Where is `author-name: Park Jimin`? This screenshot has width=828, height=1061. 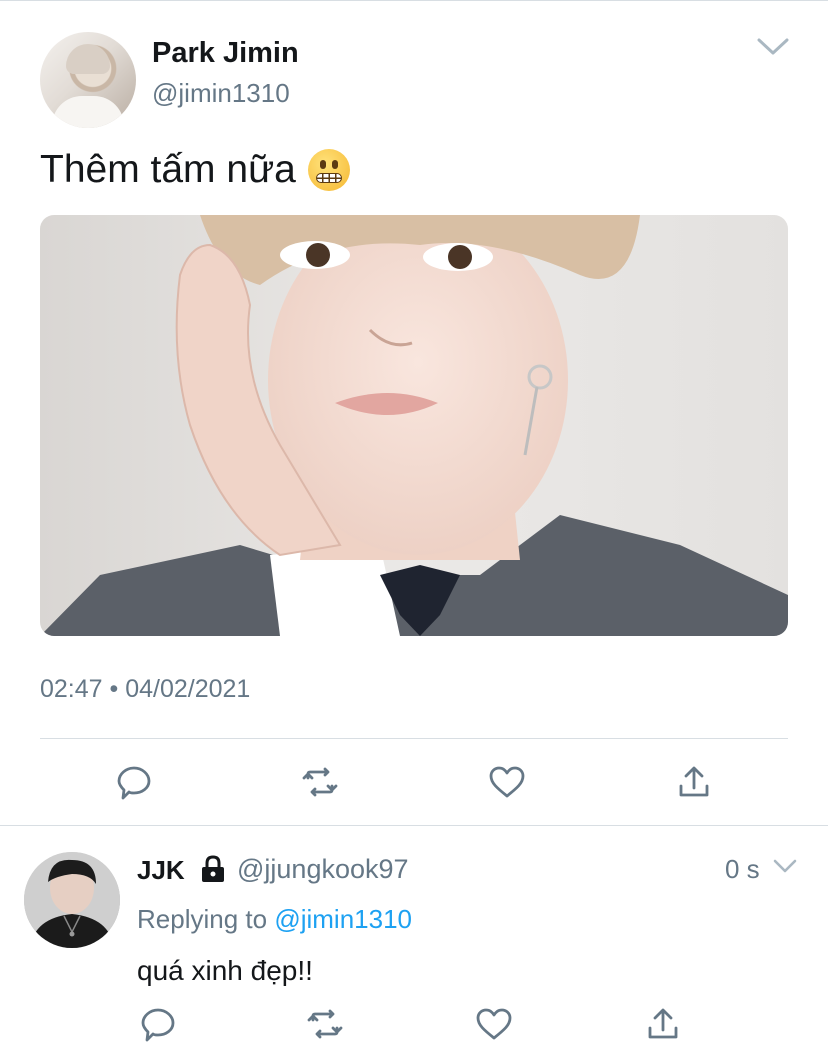 author-name: Park Jimin is located at coordinates (225, 53).